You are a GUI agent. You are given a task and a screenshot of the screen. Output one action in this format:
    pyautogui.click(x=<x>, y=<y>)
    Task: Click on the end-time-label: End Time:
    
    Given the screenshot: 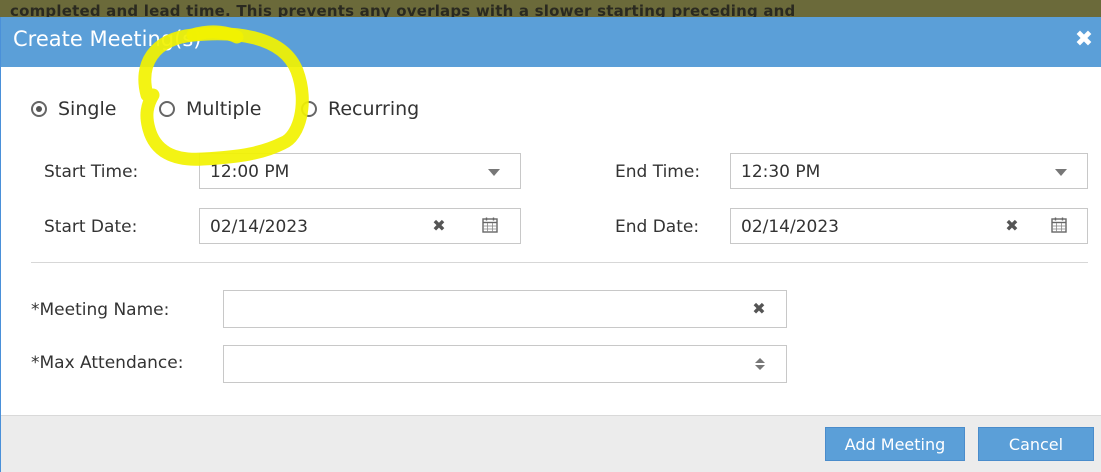 What is the action you would take?
    pyautogui.click(x=658, y=172)
    